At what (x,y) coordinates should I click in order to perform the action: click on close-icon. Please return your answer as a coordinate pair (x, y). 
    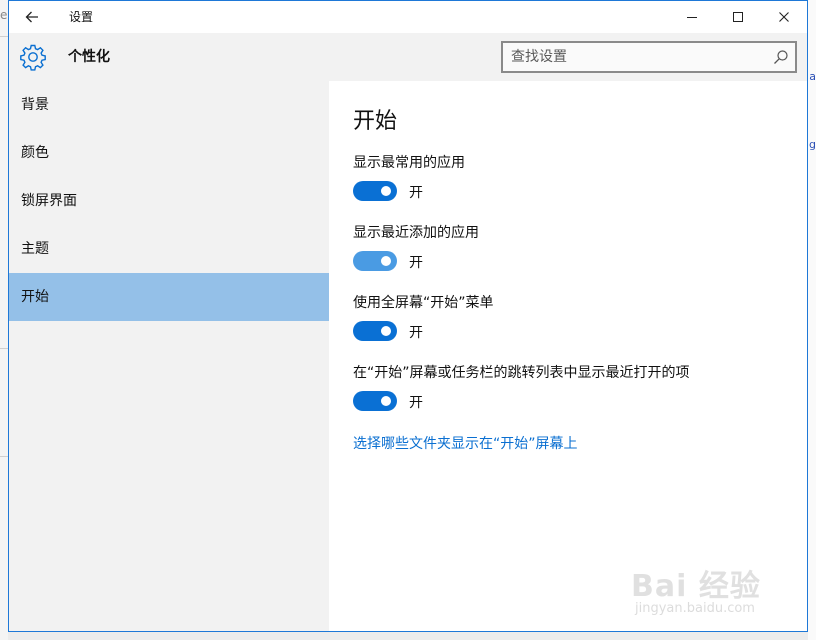
    Looking at the image, I should click on (784, 17).